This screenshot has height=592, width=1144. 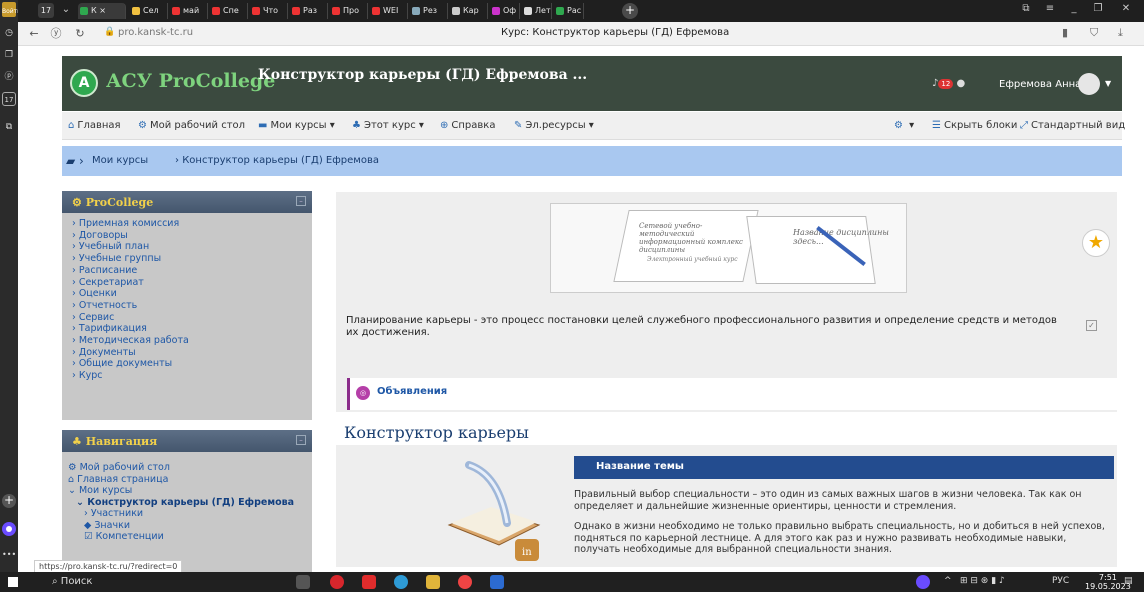 I want to click on list-item: › Учебные группы, so click(x=192, y=259).